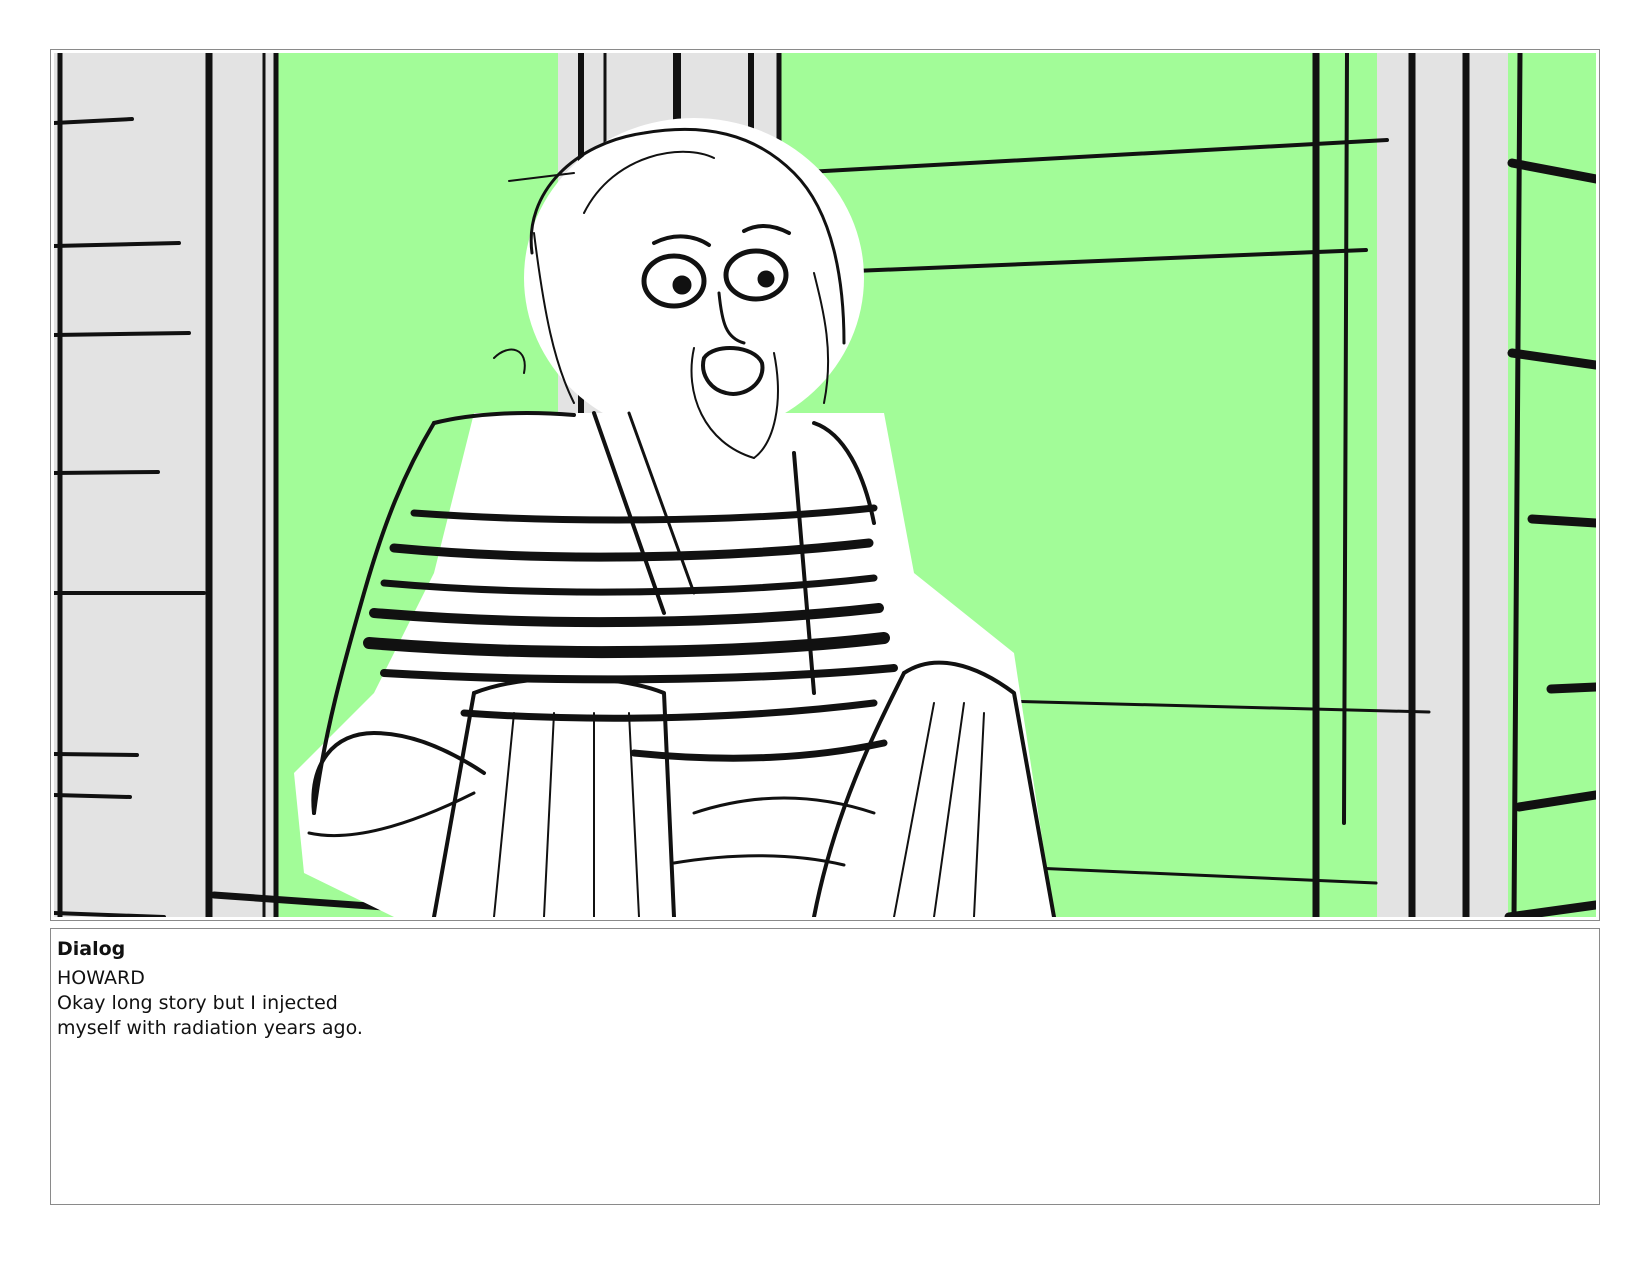 This screenshot has width=1650, height=1275. Describe the element at coordinates (101, 978) in the screenshot. I see `dialog-speaker: HOWARD` at that location.